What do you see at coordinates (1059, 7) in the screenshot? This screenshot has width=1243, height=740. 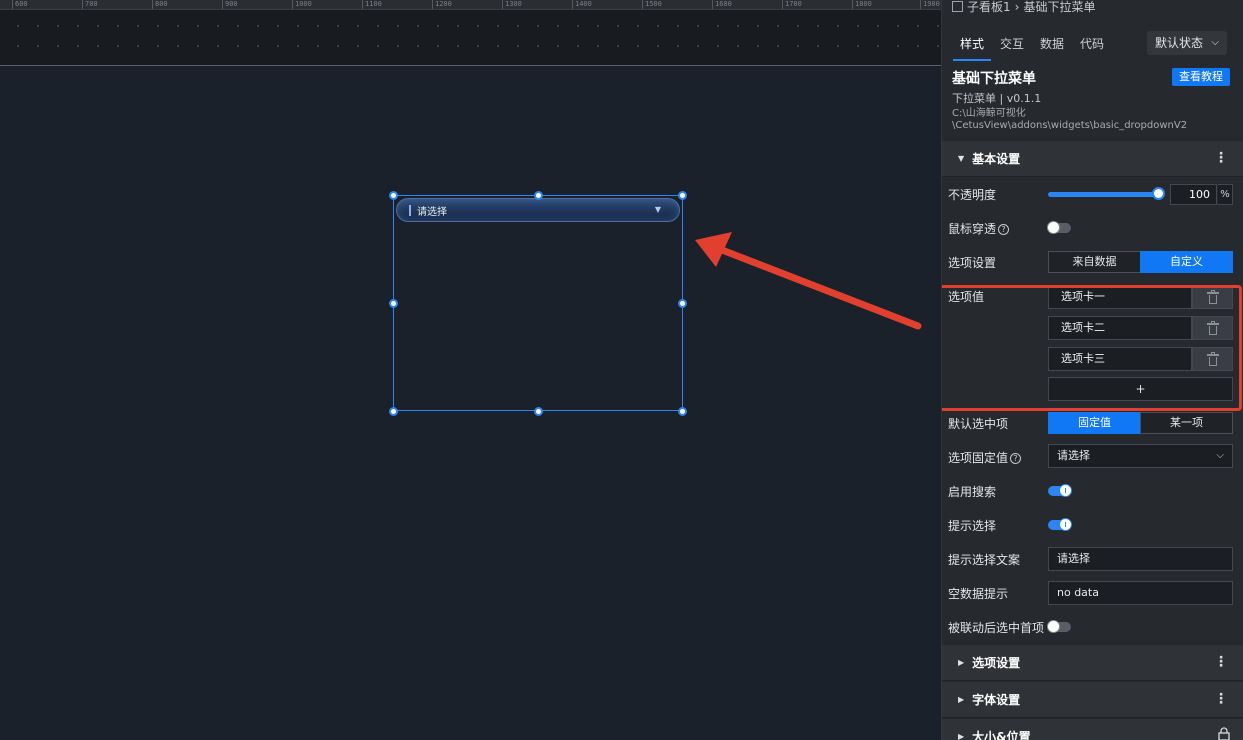 I see `breadcrumb-current: 基础下拉菜单` at bounding box center [1059, 7].